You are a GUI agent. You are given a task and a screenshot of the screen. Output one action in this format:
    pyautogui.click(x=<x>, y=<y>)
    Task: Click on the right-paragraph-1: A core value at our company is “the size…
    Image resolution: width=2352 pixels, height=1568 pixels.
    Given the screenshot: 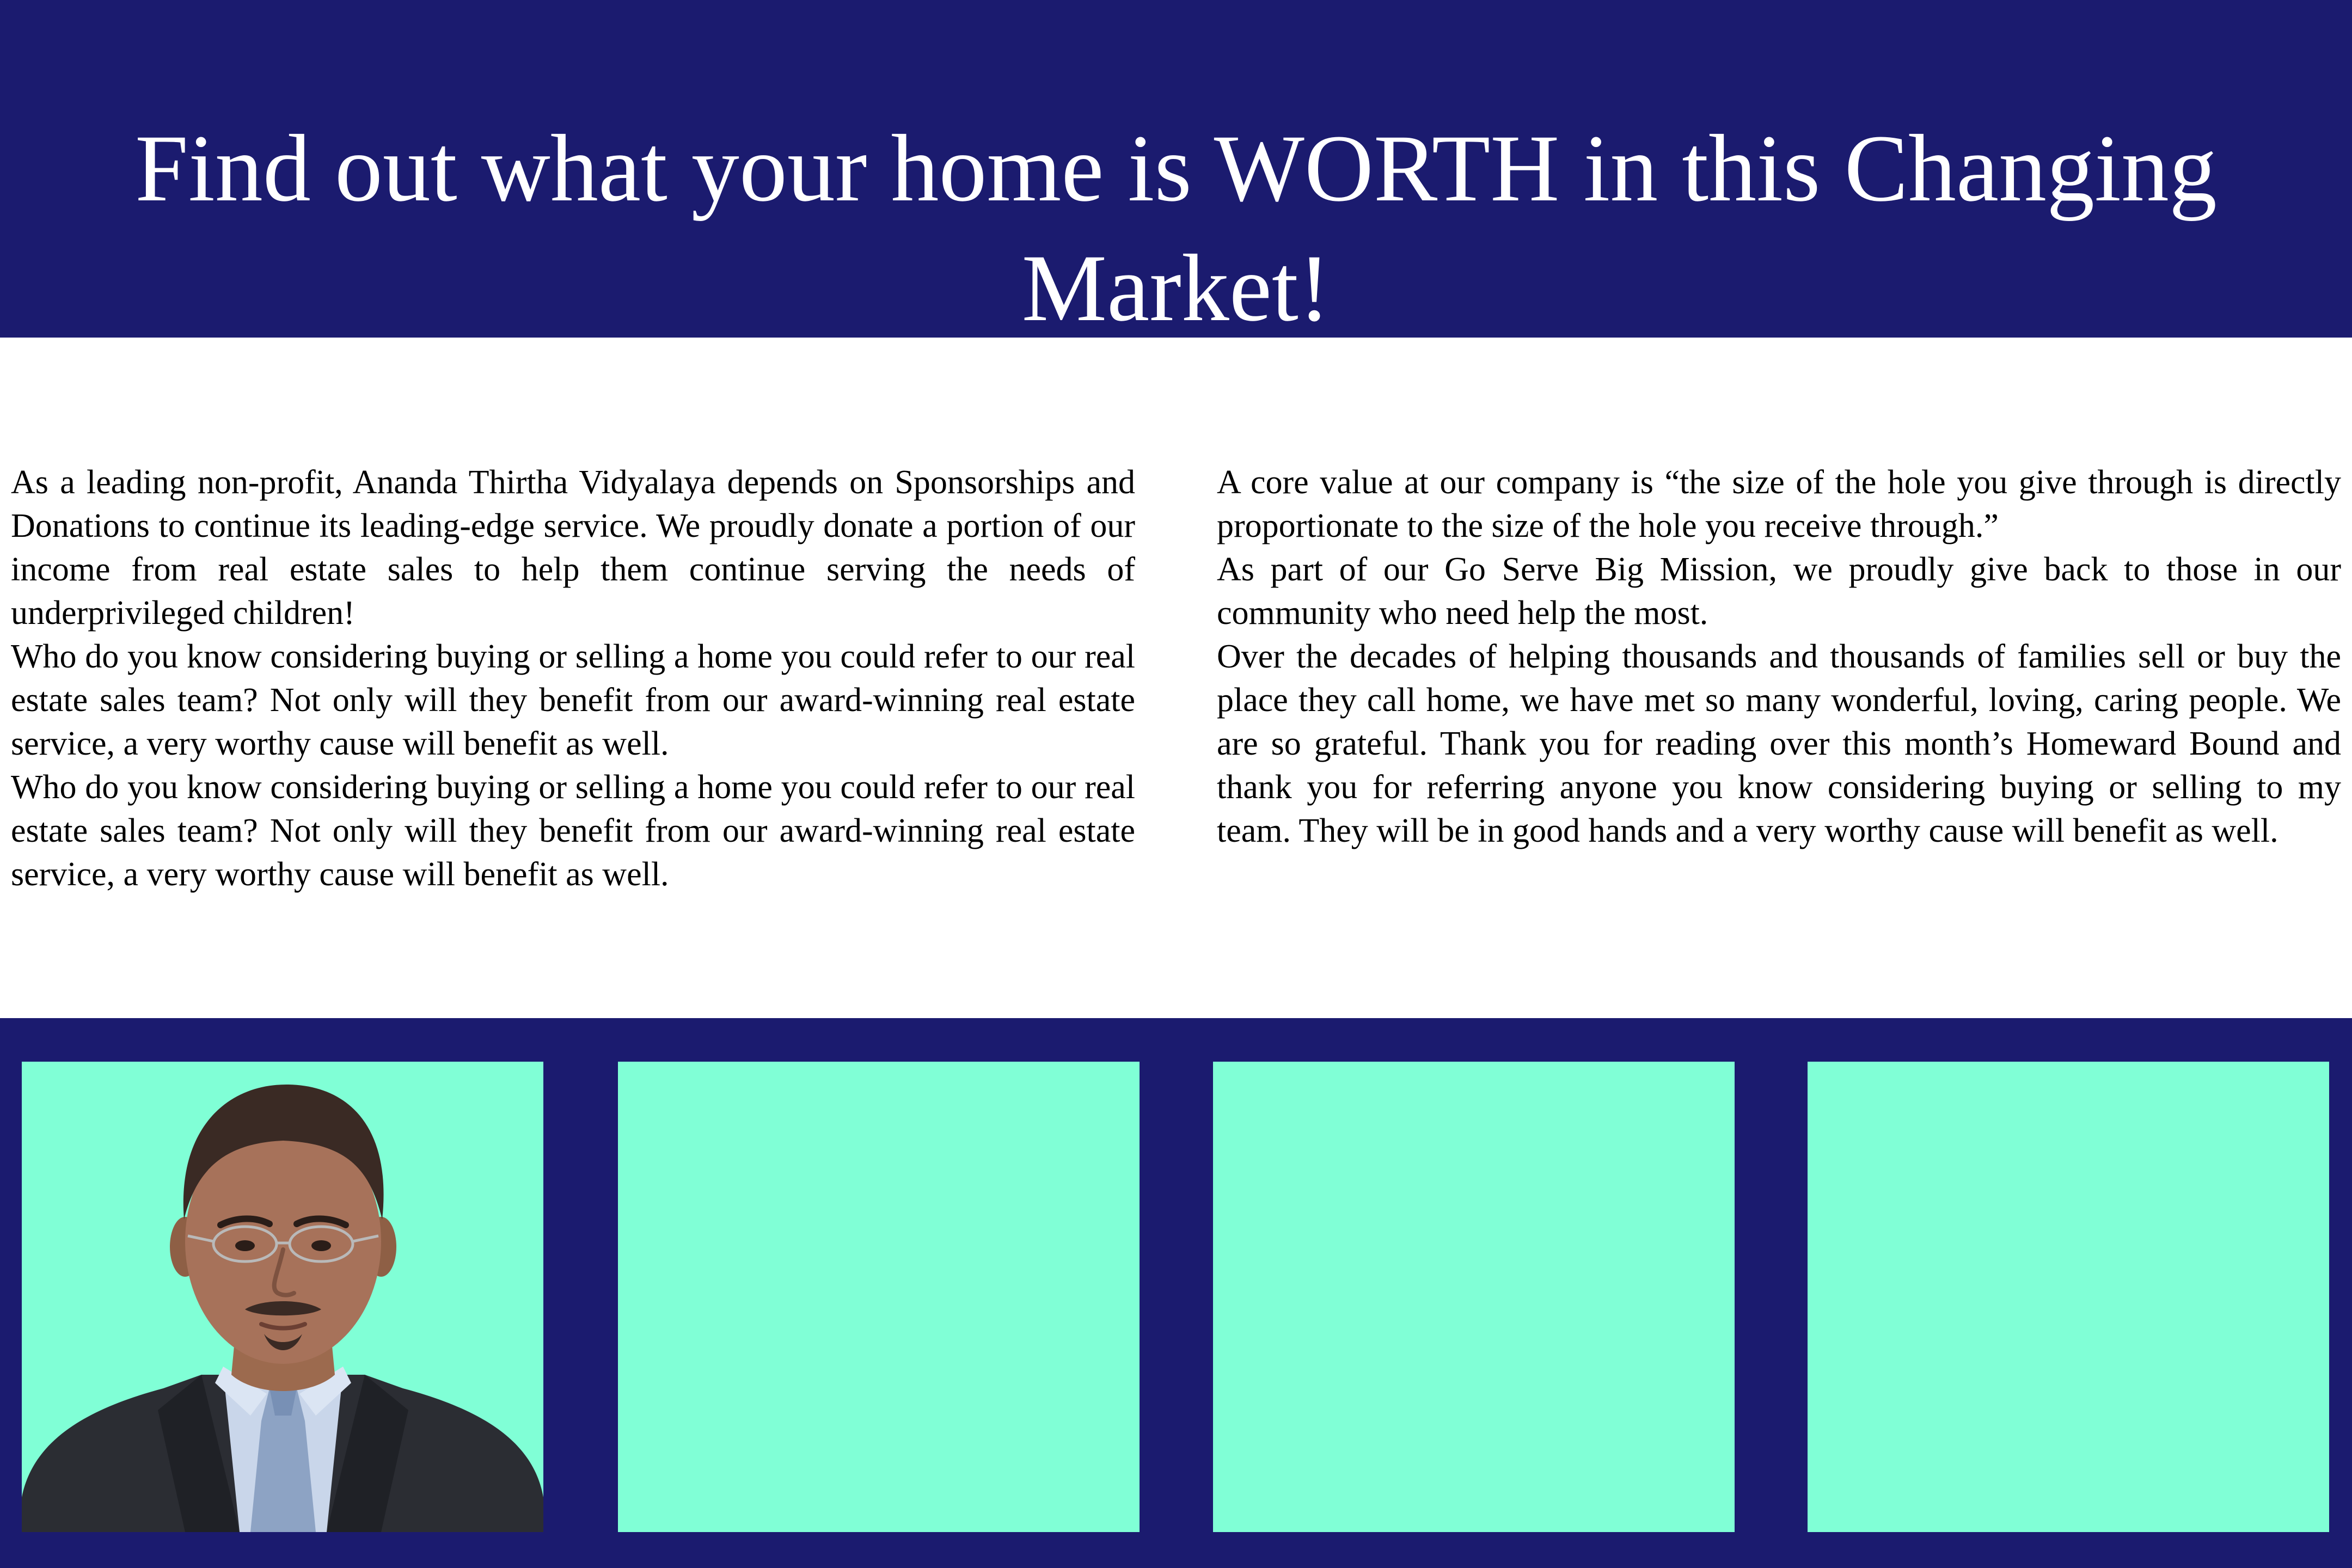 What is the action you would take?
    pyautogui.click(x=1779, y=504)
    